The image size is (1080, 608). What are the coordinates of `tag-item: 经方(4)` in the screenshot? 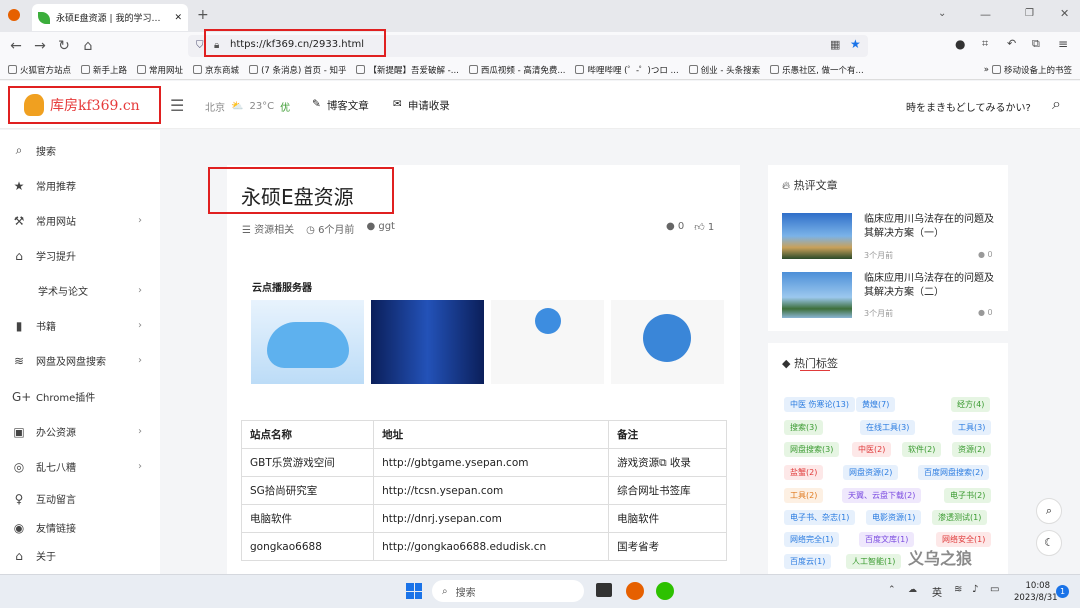 It's located at (971, 404).